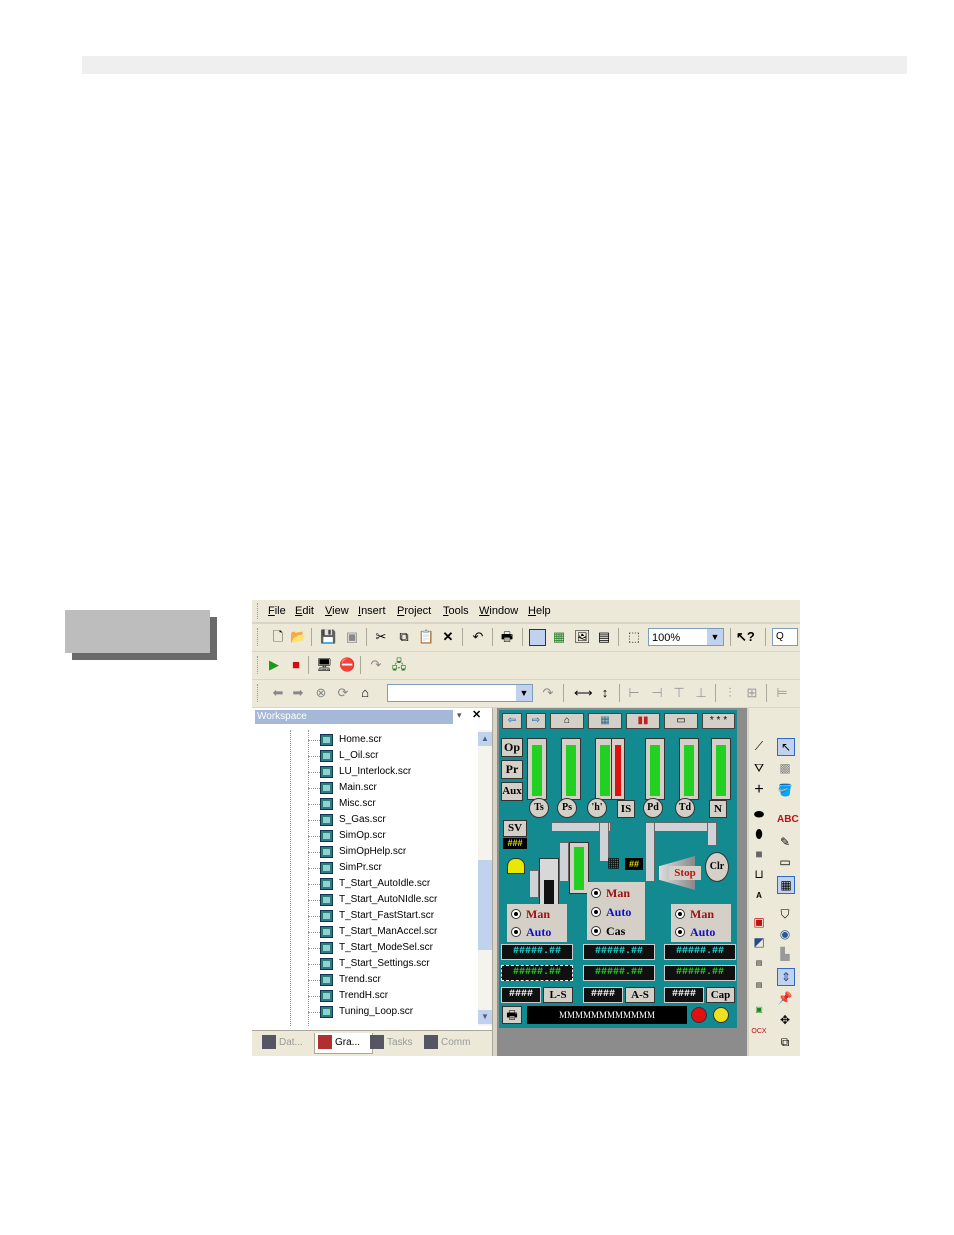  I want to click on menu-view: View, so click(337, 611).